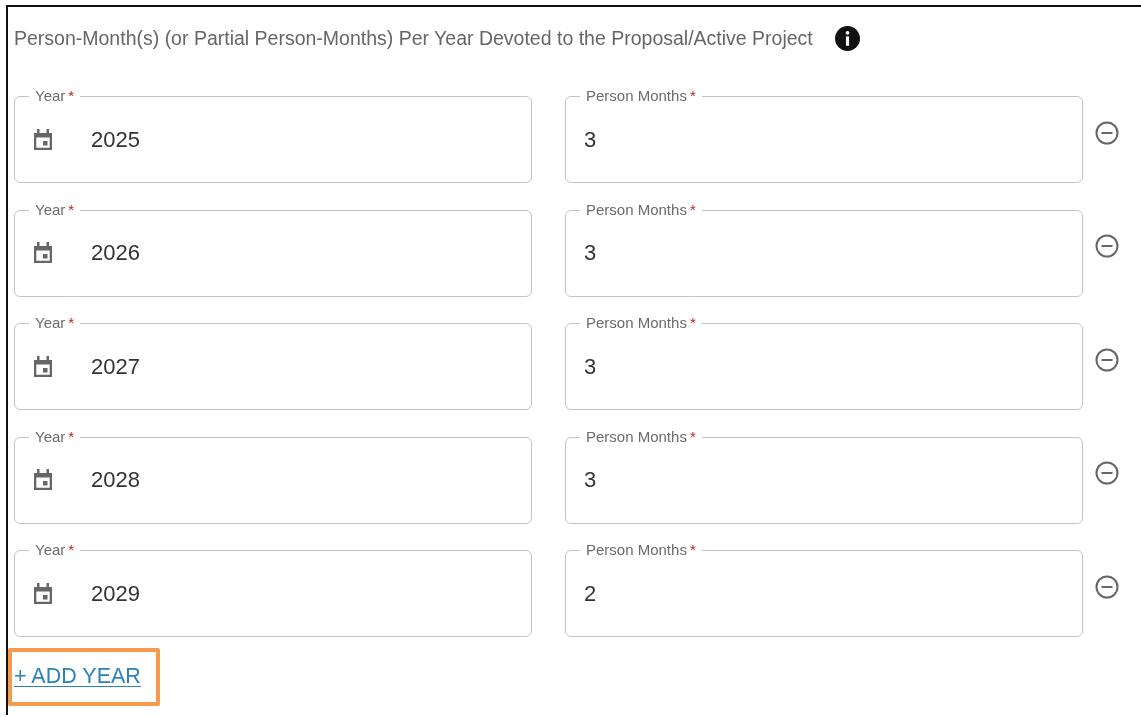  Describe the element at coordinates (84, 677) in the screenshot. I see `add-year-link: + ADD YEAR` at that location.